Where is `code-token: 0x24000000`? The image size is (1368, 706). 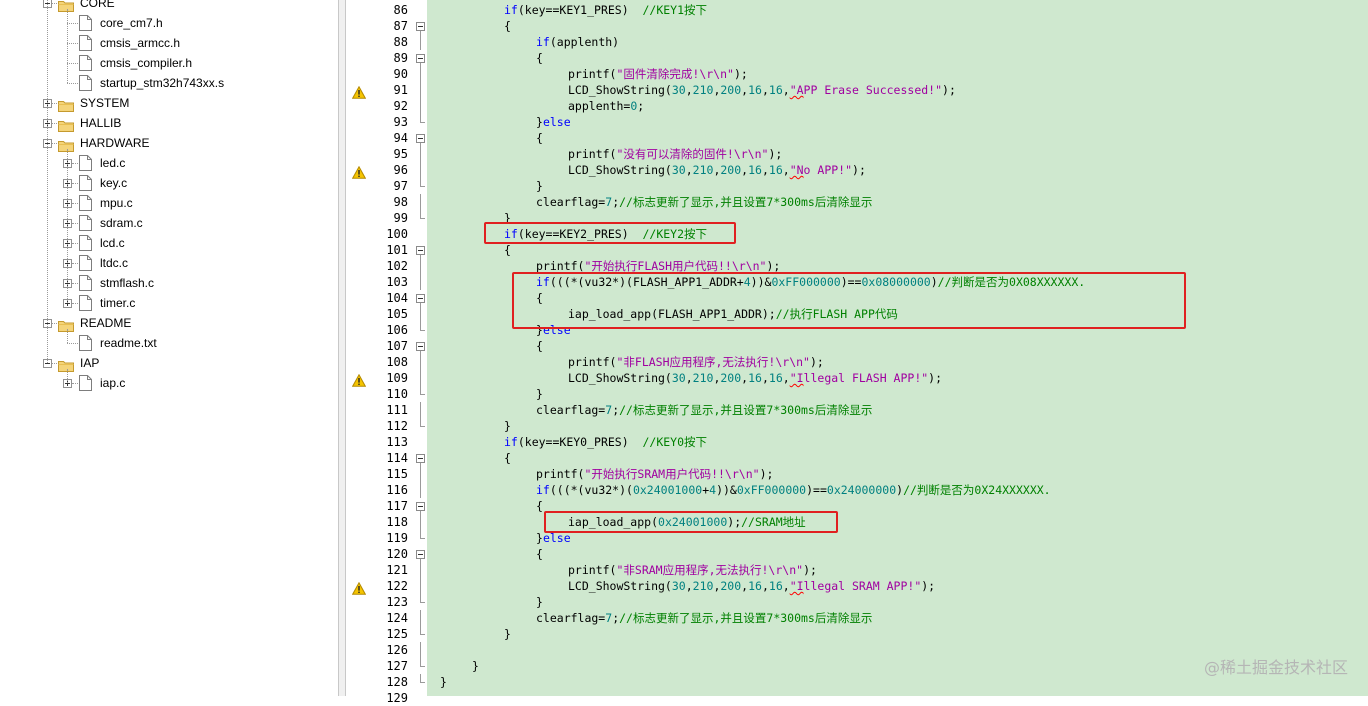 code-token: 0x24000000 is located at coordinates (861, 490).